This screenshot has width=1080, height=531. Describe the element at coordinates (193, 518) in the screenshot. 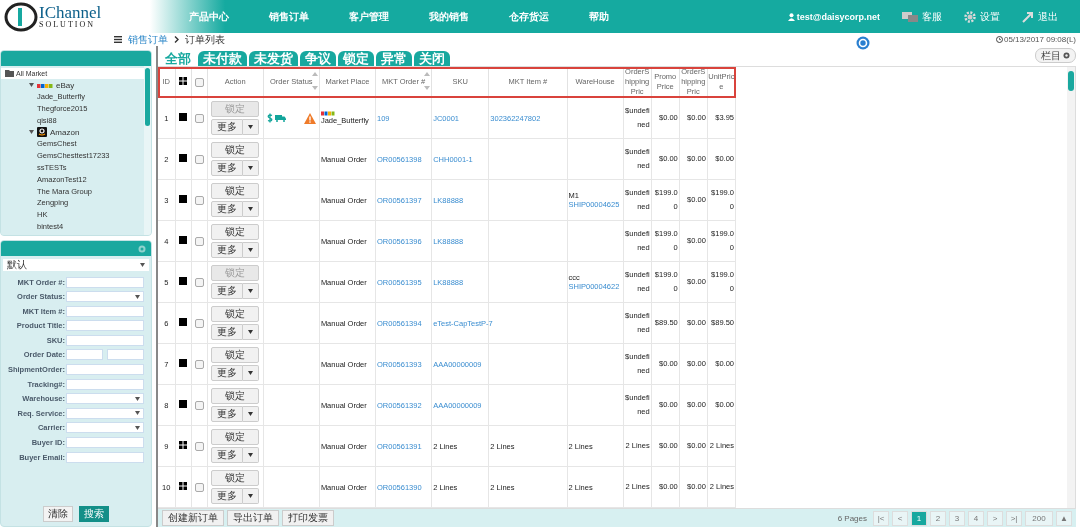

I see `footer-button: 创建新订单` at that location.